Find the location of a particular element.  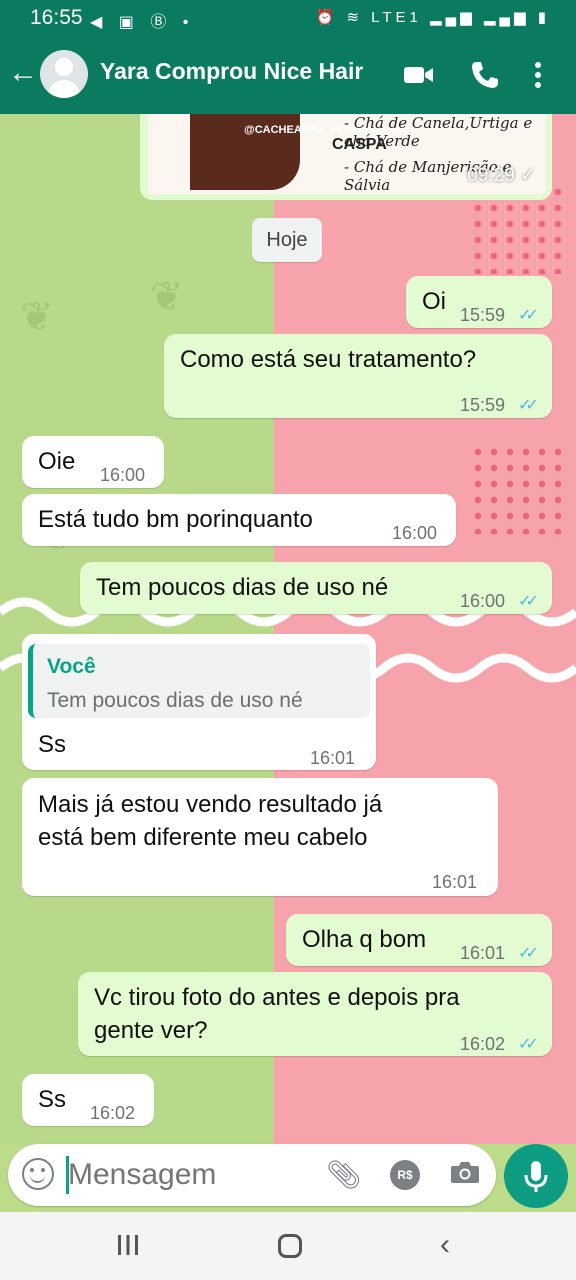

date-separator: Hoje is located at coordinates (287, 240).